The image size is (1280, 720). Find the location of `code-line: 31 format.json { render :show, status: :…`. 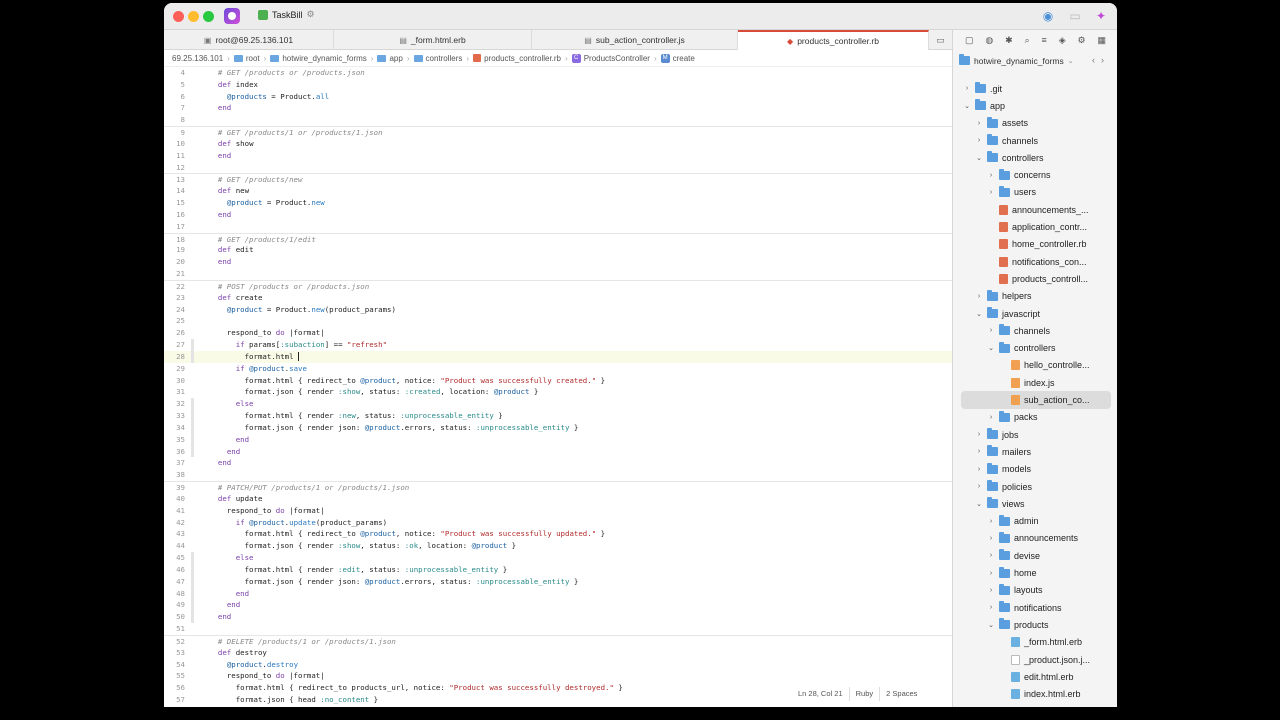

code-line: 31 format.json { render :show, status: :… is located at coordinates (558, 392).